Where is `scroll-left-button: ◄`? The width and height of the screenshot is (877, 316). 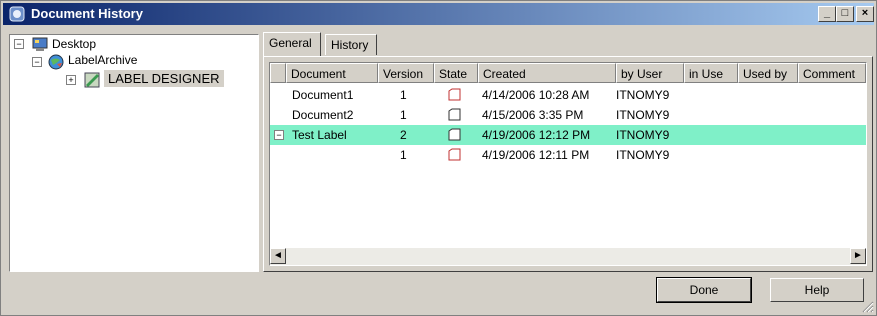
scroll-left-button: ◄ is located at coordinates (278, 256).